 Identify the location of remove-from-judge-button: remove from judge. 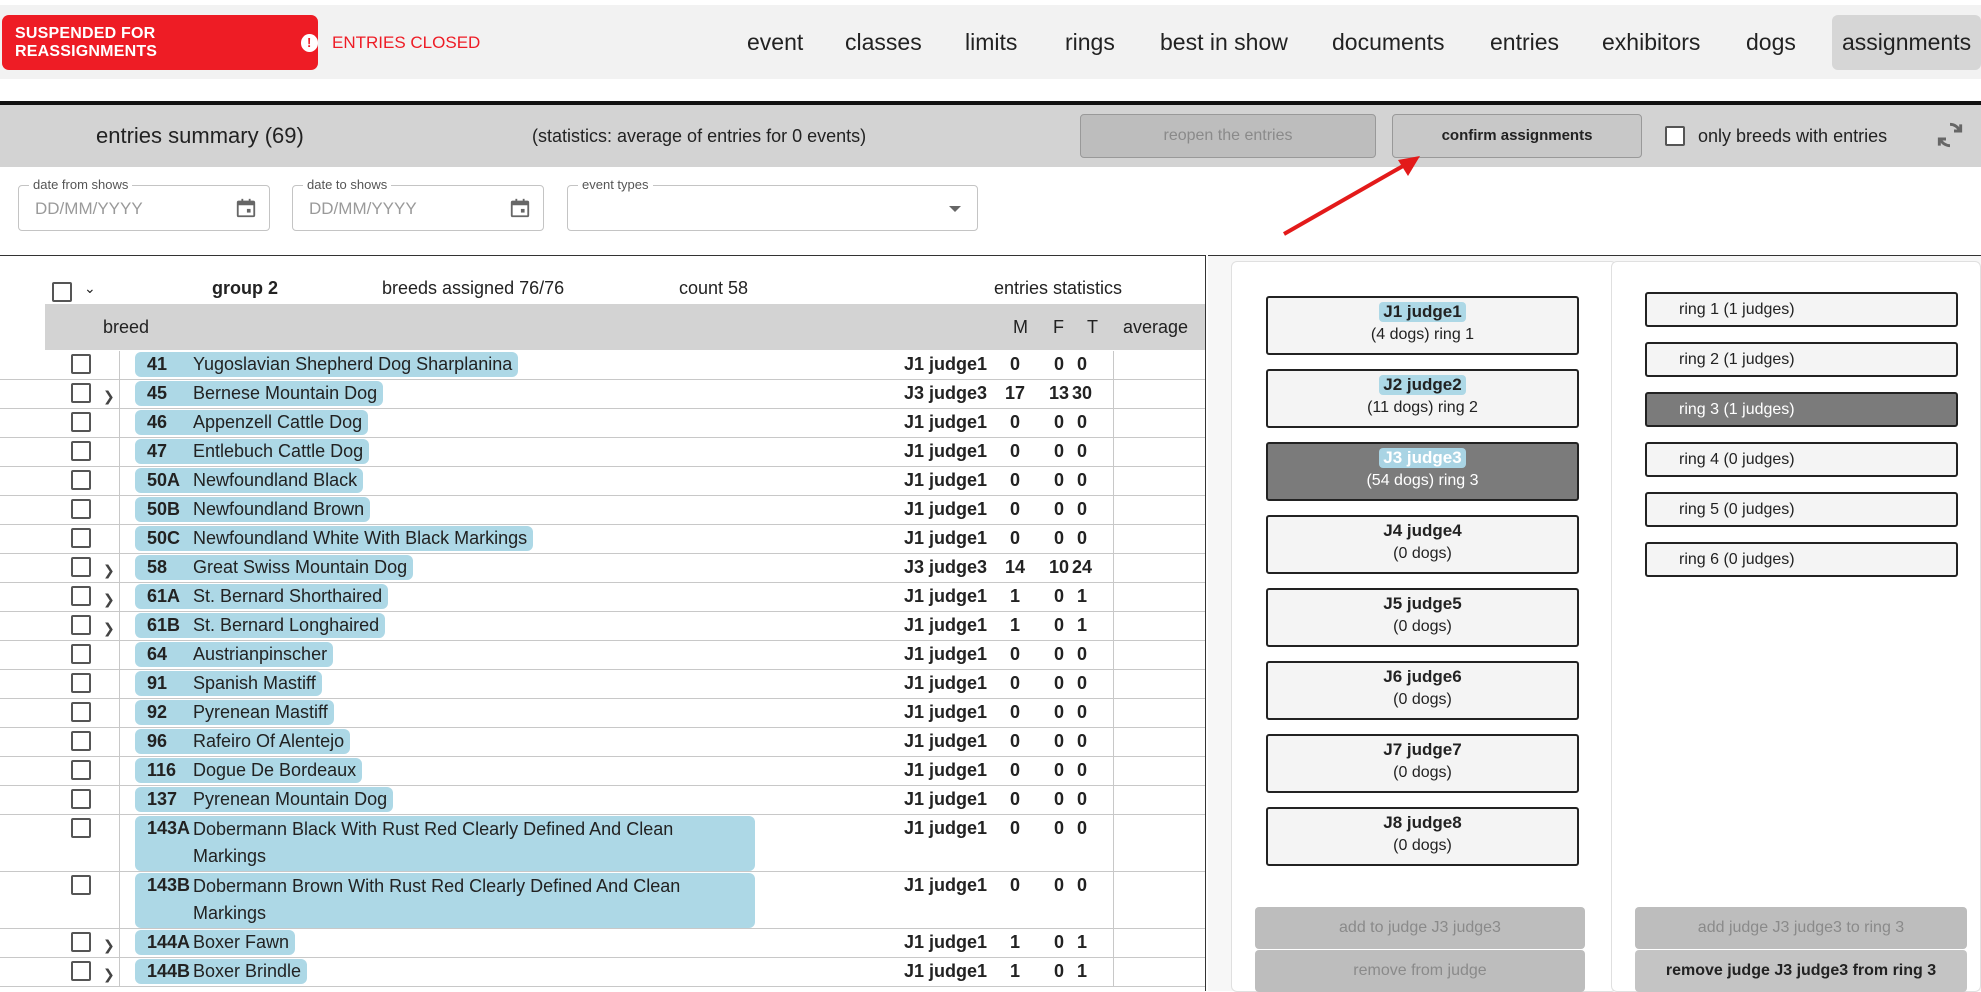
(1420, 971).